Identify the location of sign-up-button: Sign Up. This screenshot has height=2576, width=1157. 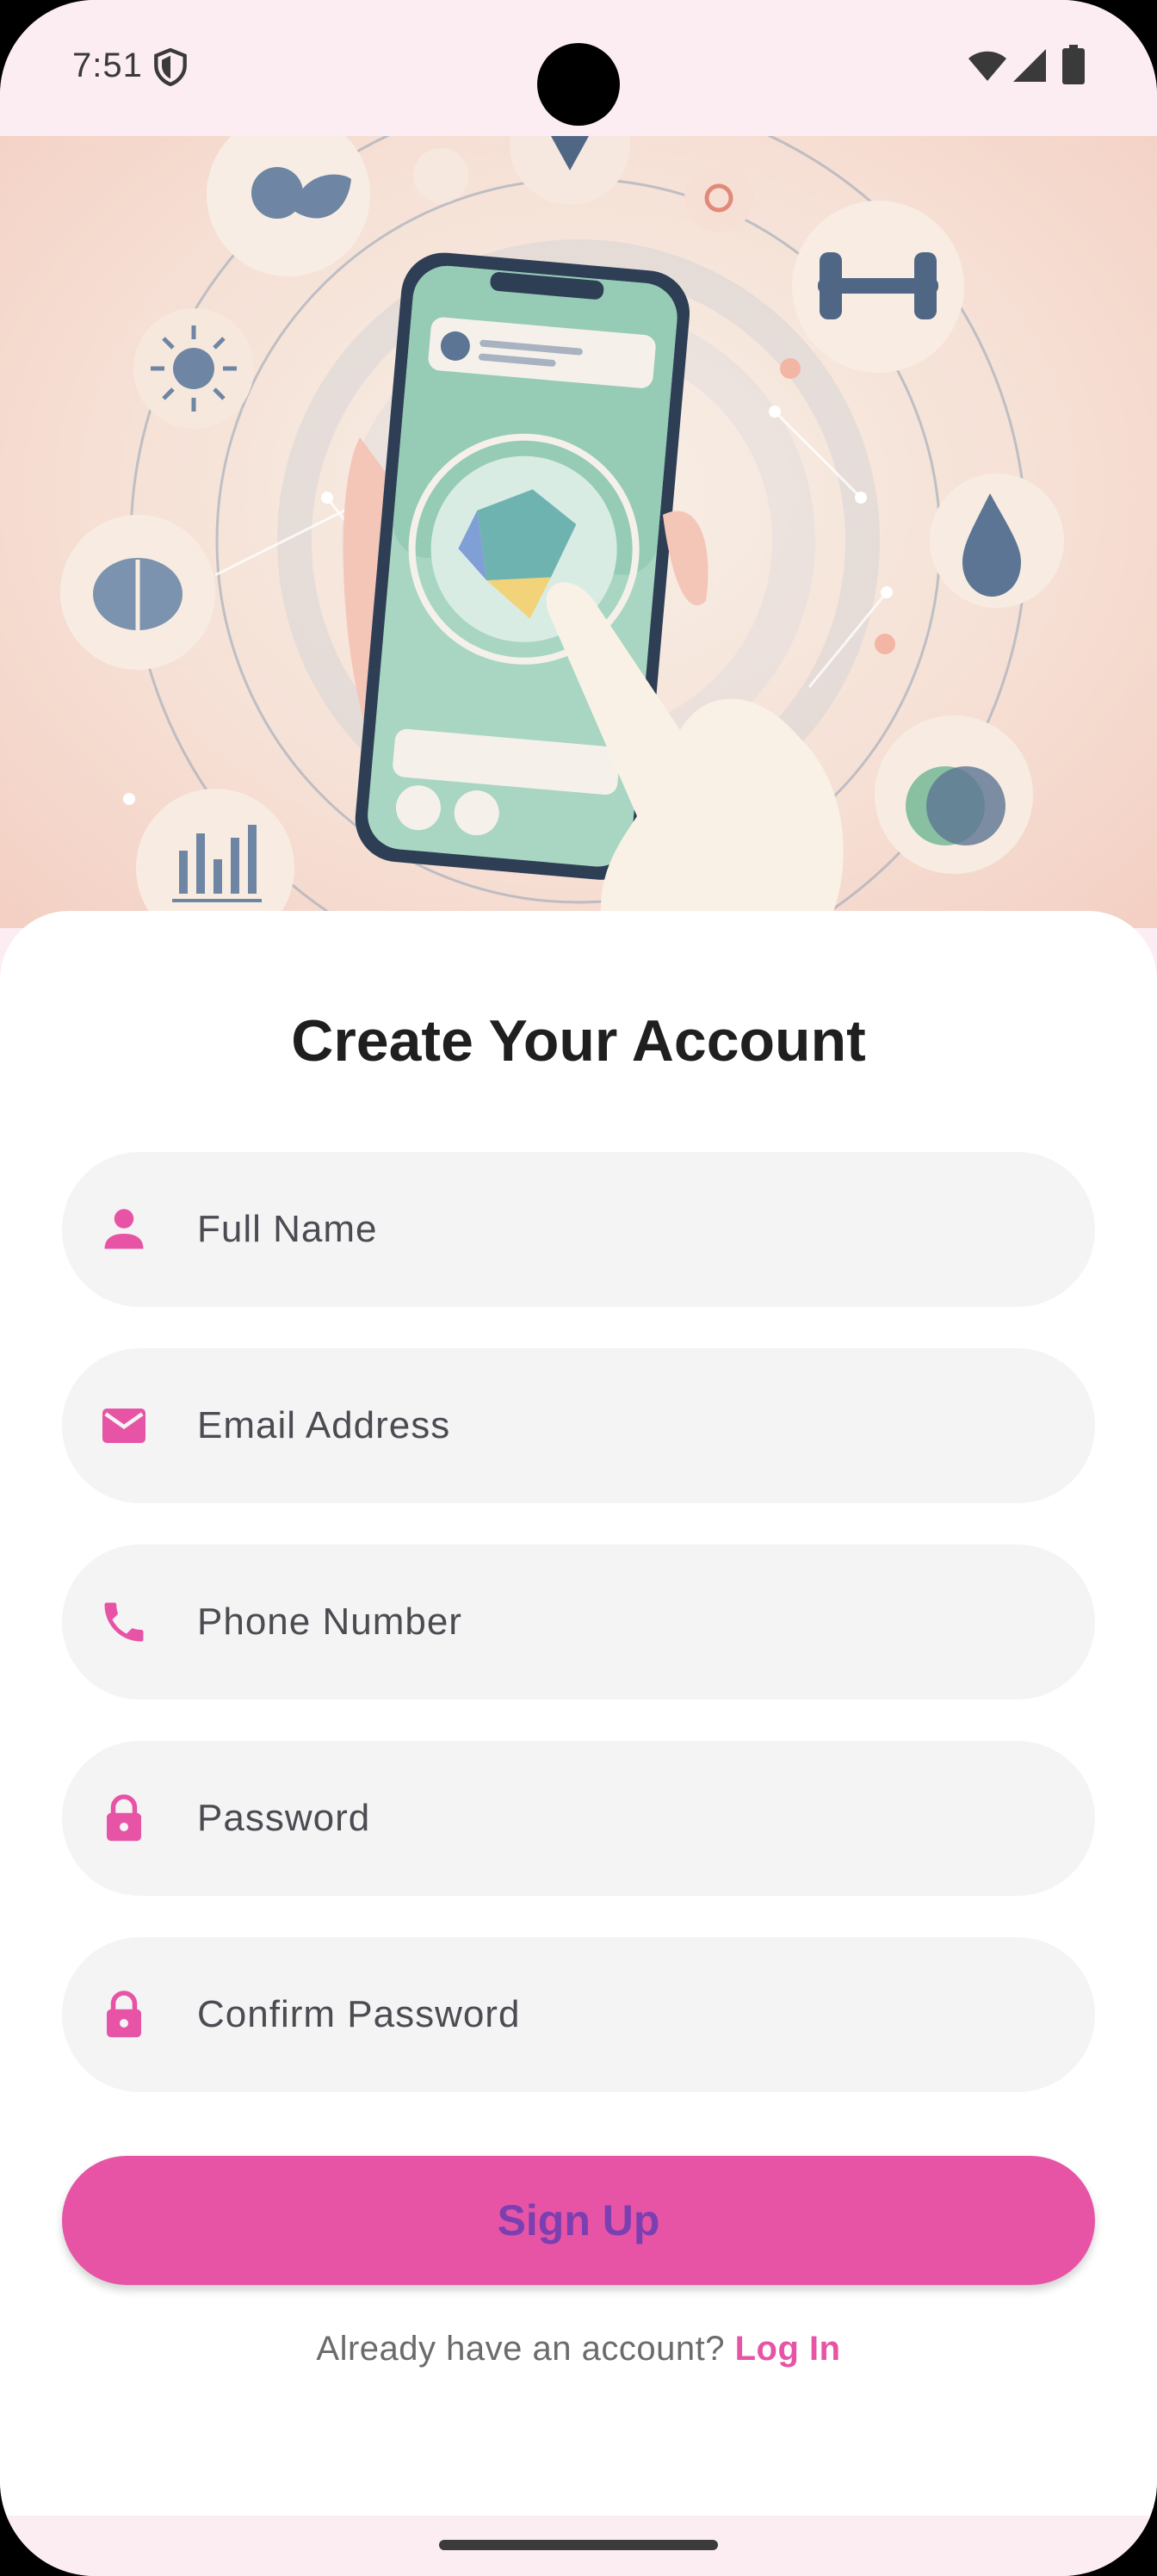
(579, 2220).